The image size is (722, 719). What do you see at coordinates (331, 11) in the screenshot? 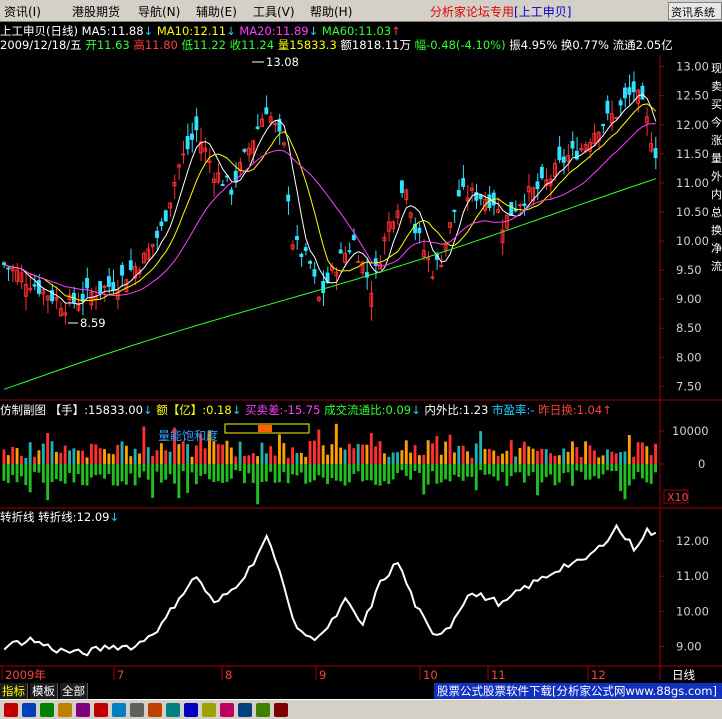
I see `menu-help: 帮助(H)` at bounding box center [331, 11].